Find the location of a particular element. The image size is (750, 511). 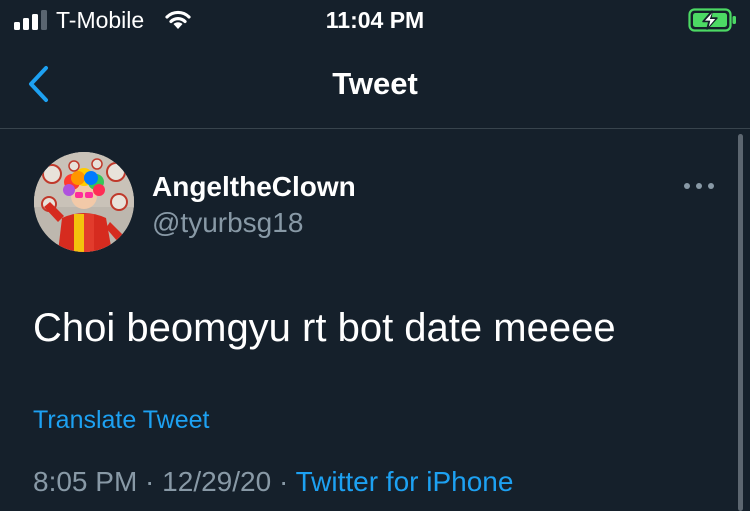

tweet-date: 12/29/20 is located at coordinates (217, 481).